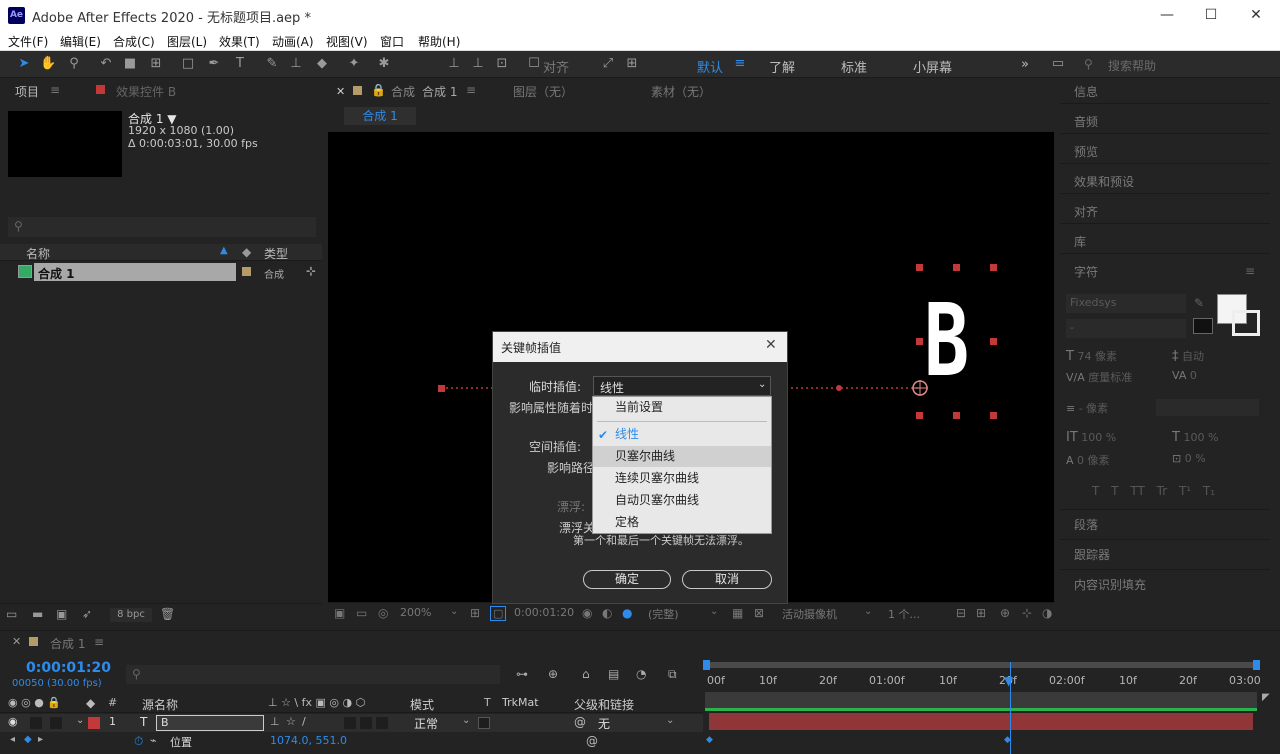  What do you see at coordinates (740, 64) in the screenshot?
I see `workspace-menu-icon: ≡` at bounding box center [740, 64].